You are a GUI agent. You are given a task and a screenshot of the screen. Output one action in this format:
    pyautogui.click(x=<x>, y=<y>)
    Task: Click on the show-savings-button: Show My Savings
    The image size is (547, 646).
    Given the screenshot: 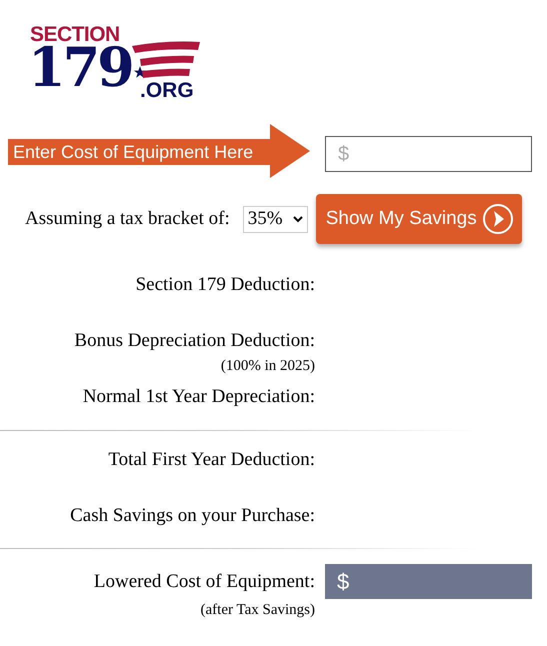 What is the action you would take?
    pyautogui.click(x=419, y=219)
    